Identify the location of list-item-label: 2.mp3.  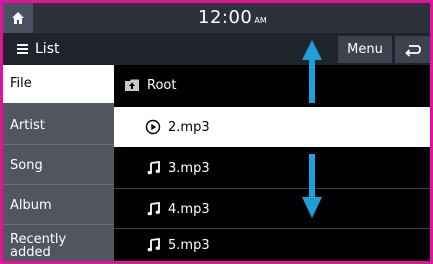
(189, 127).